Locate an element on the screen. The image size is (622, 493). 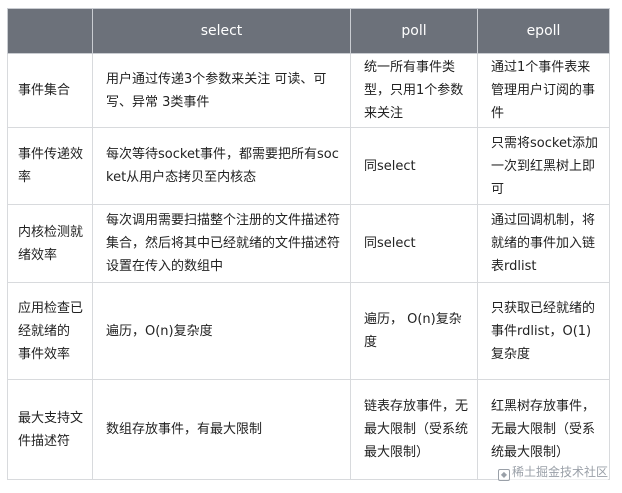
row-label-cell: 内核检测就绪效率 is located at coordinates (50, 243).